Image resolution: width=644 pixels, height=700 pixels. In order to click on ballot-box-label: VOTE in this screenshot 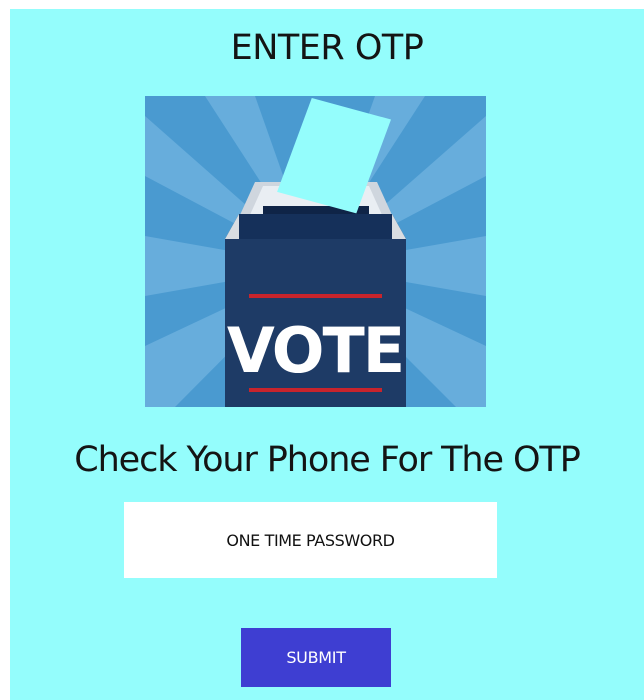, I will do `click(315, 350)`.